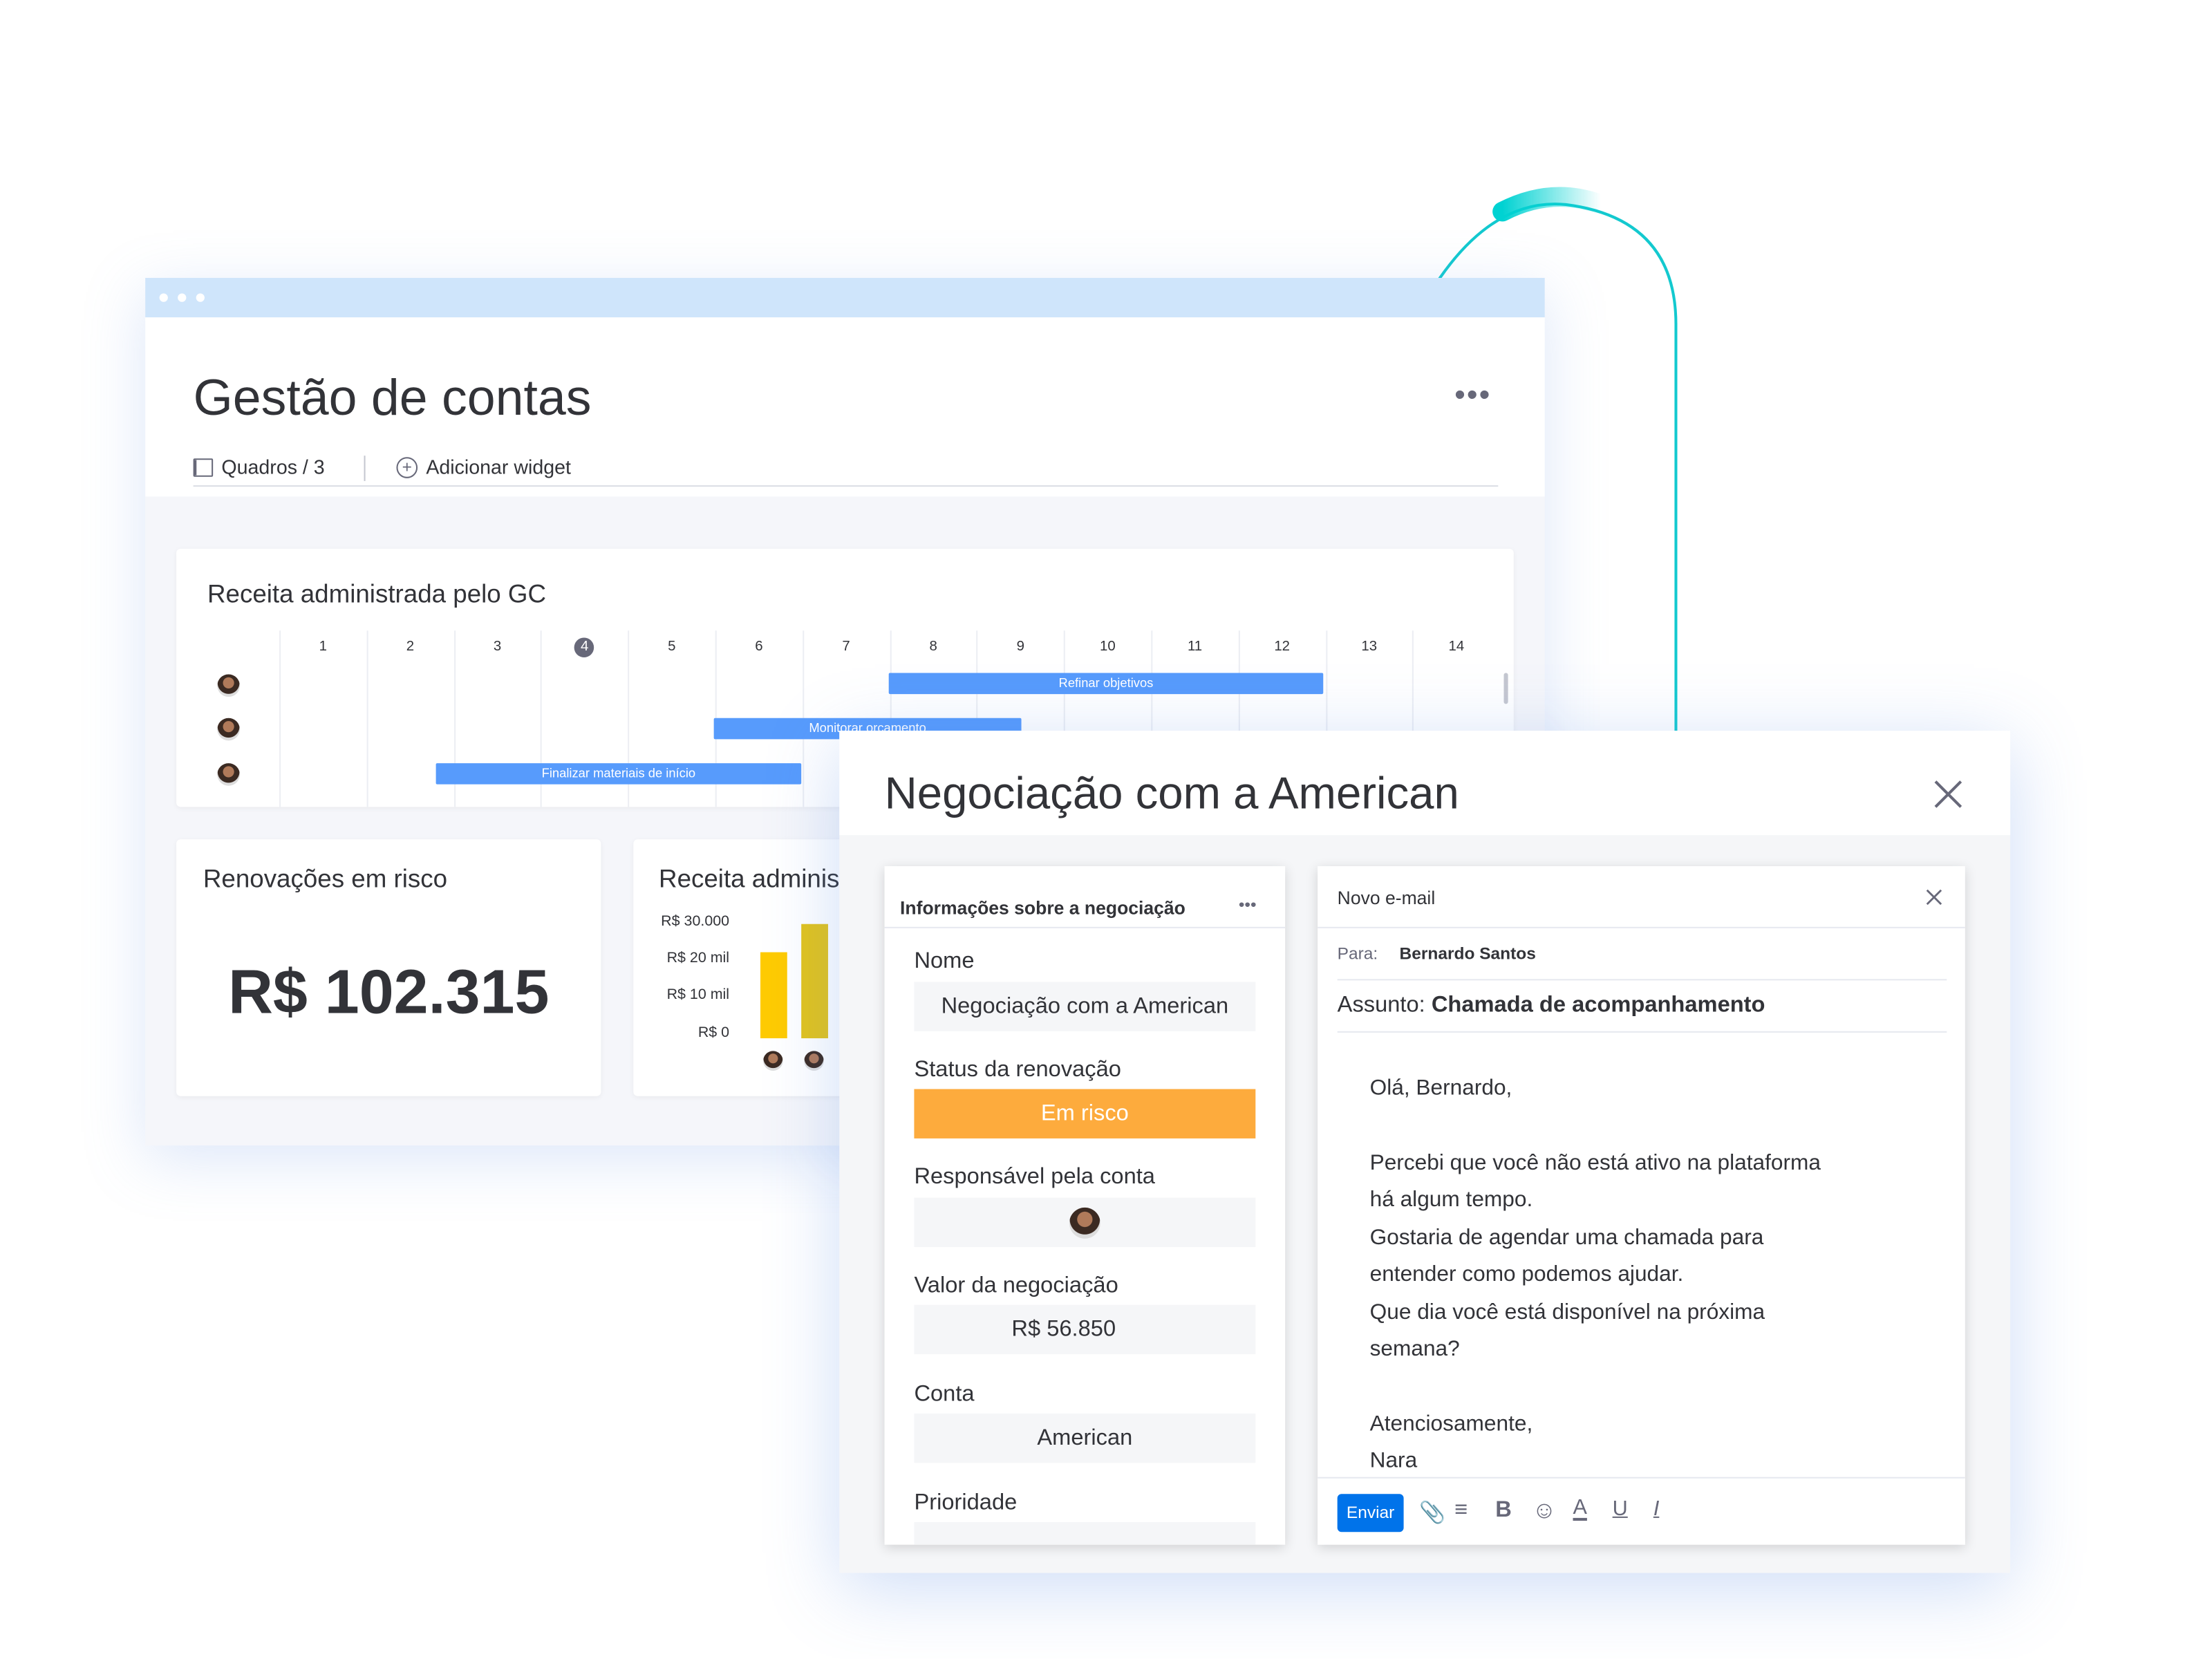 The image size is (2212, 1659). Describe the element at coordinates (1085, 1438) in the screenshot. I see `account-field: American` at that location.